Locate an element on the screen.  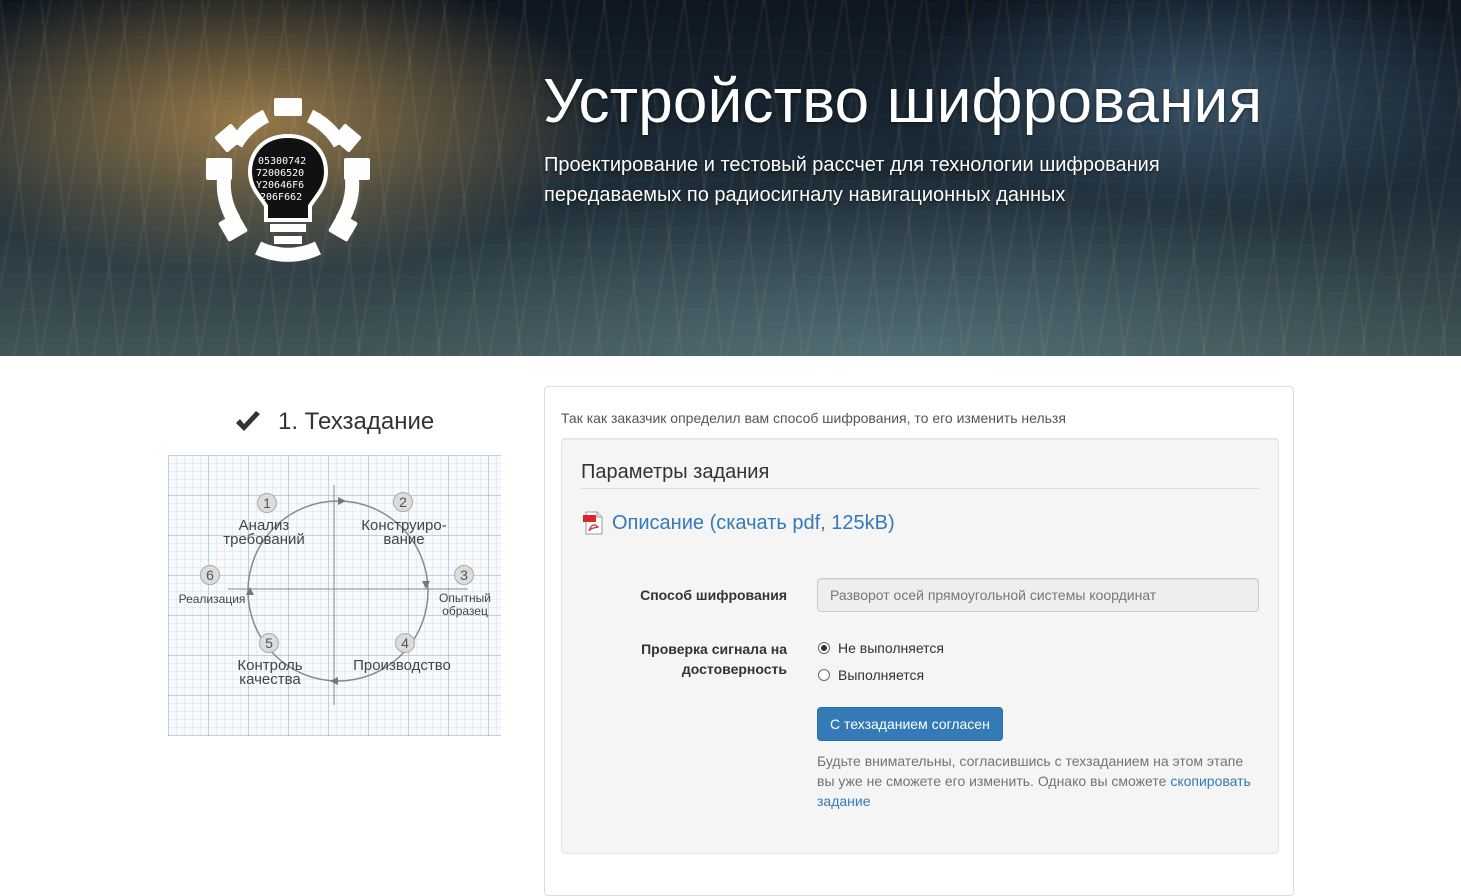
logo-text-line: 05300742 is located at coordinates (282, 161).